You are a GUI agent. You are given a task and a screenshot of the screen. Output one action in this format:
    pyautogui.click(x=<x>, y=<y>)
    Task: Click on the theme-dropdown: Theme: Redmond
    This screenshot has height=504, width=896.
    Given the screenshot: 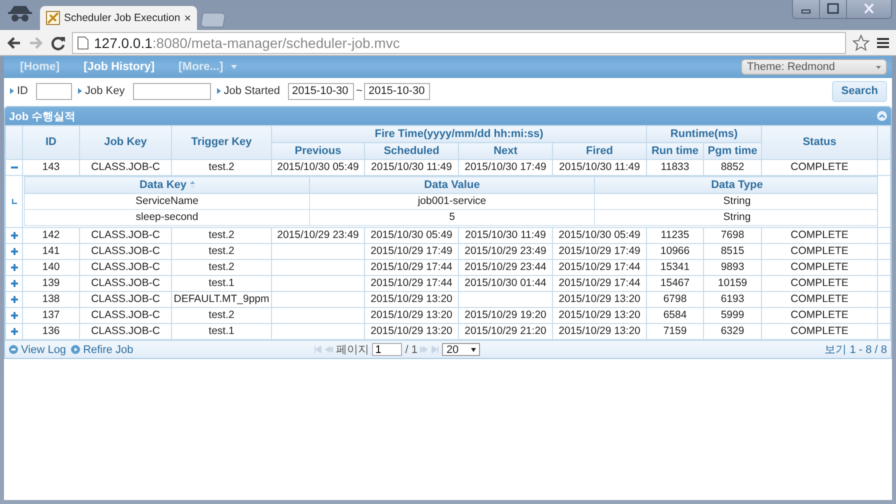 What is the action you would take?
    pyautogui.click(x=814, y=67)
    